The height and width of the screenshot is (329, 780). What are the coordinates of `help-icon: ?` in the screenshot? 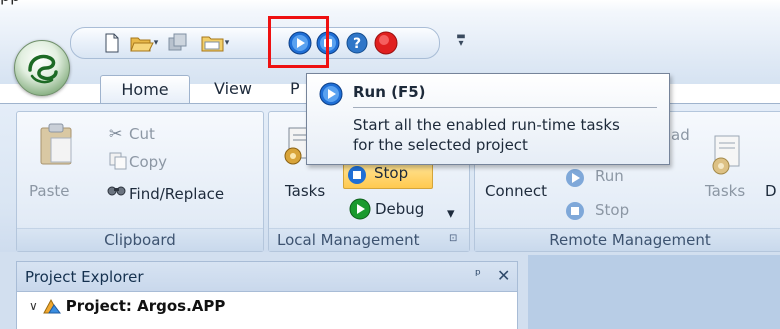 It's located at (357, 43).